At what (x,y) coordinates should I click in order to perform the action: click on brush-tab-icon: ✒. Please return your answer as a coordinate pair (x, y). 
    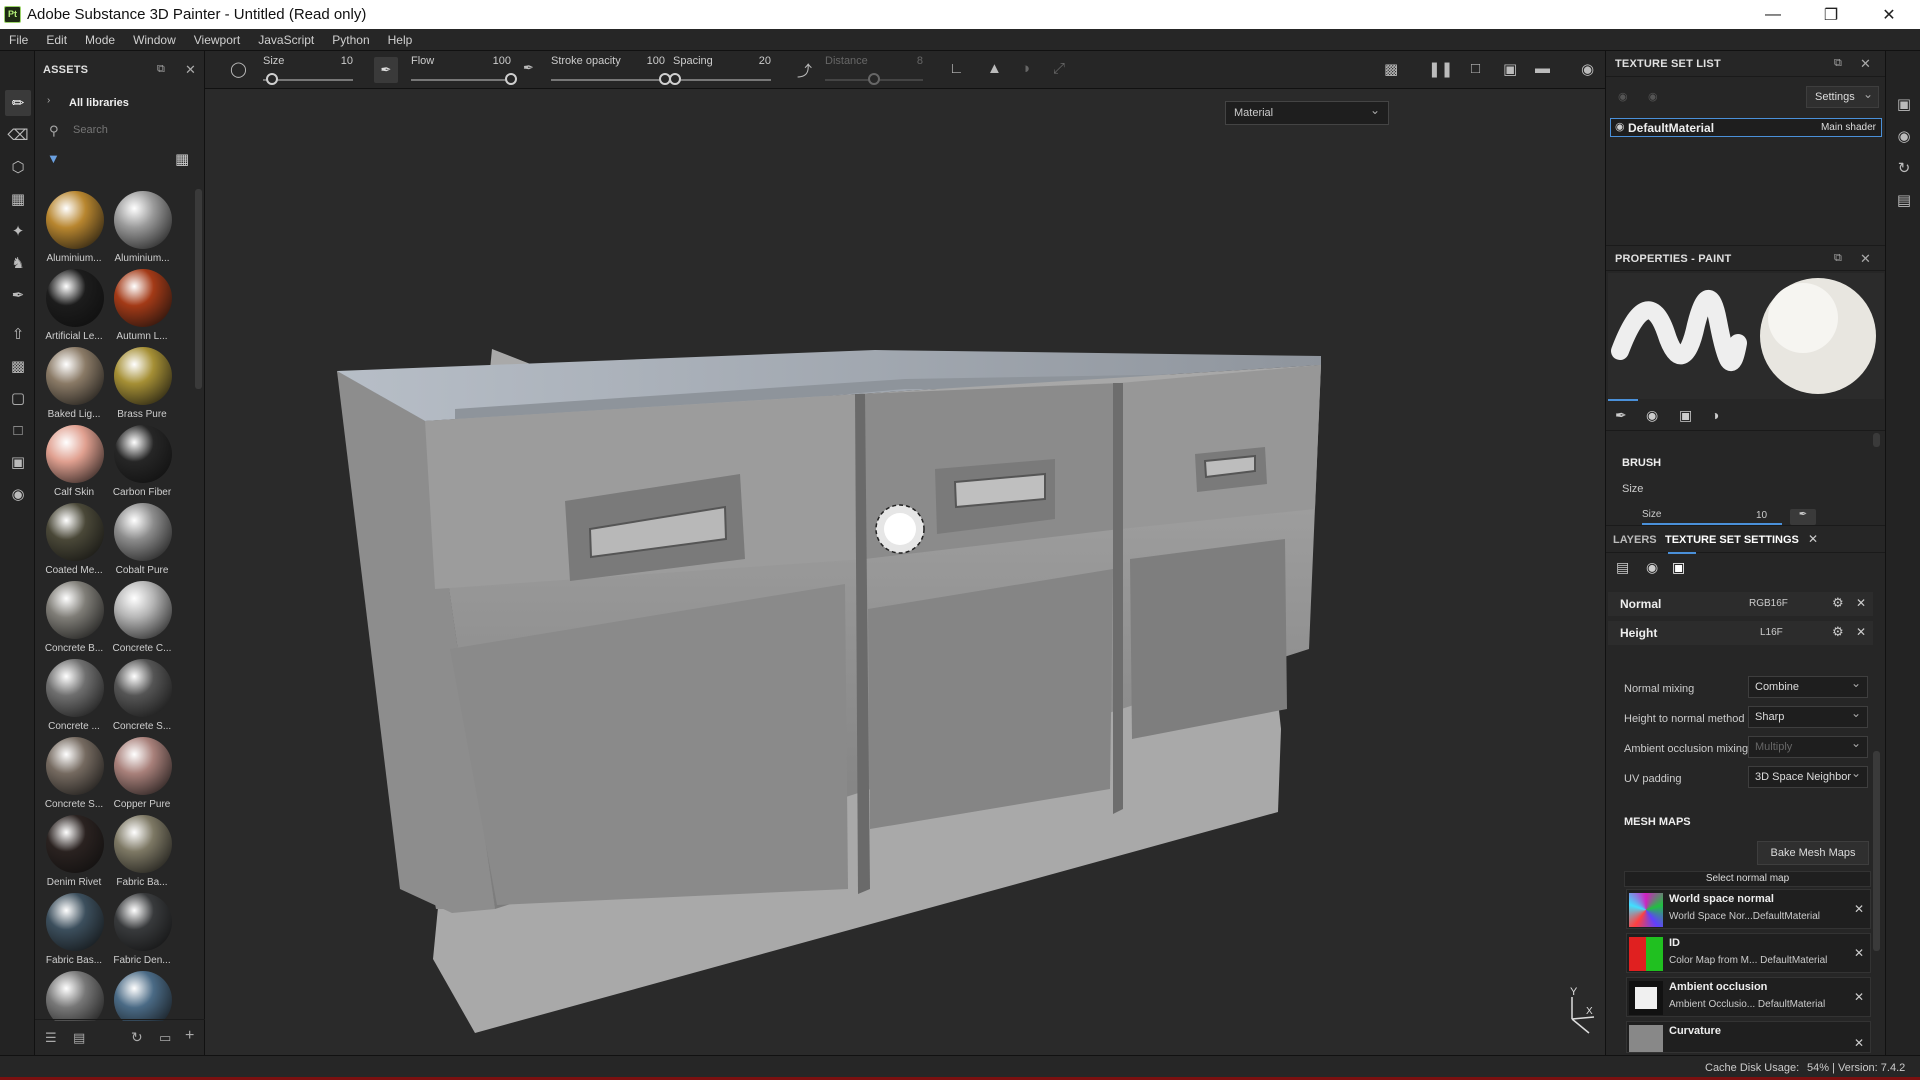
    Looking at the image, I should click on (1621, 415).